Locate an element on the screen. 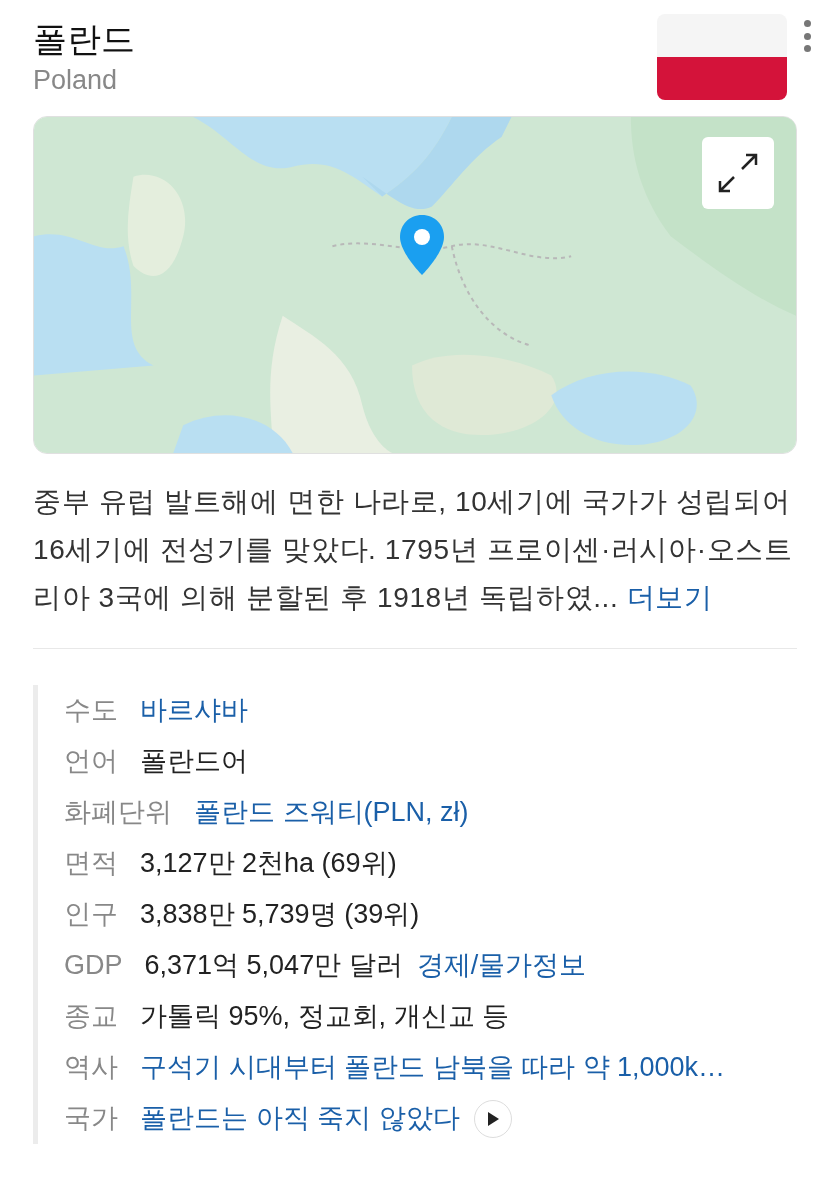 The height and width of the screenshot is (1184, 830). expand-icon is located at coordinates (738, 173).